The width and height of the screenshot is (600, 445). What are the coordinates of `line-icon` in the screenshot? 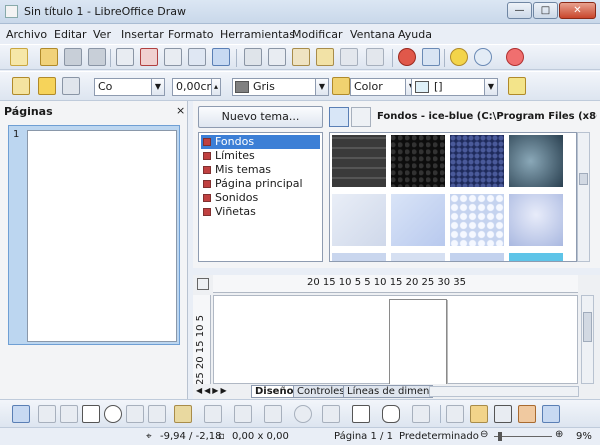 It's located at (47, 86).